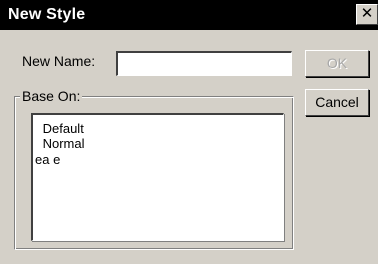 The width and height of the screenshot is (378, 264). Describe the element at coordinates (61, 129) in the screenshot. I see `list-item-default: Default` at that location.